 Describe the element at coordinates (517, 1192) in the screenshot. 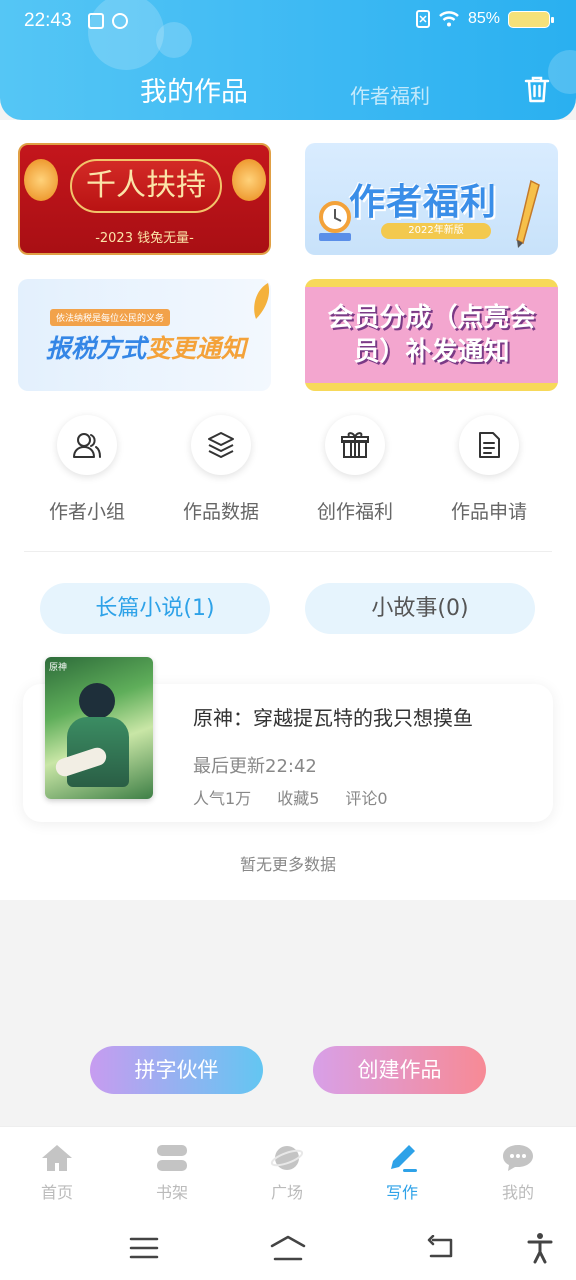

I see `tab-label: 我的` at that location.